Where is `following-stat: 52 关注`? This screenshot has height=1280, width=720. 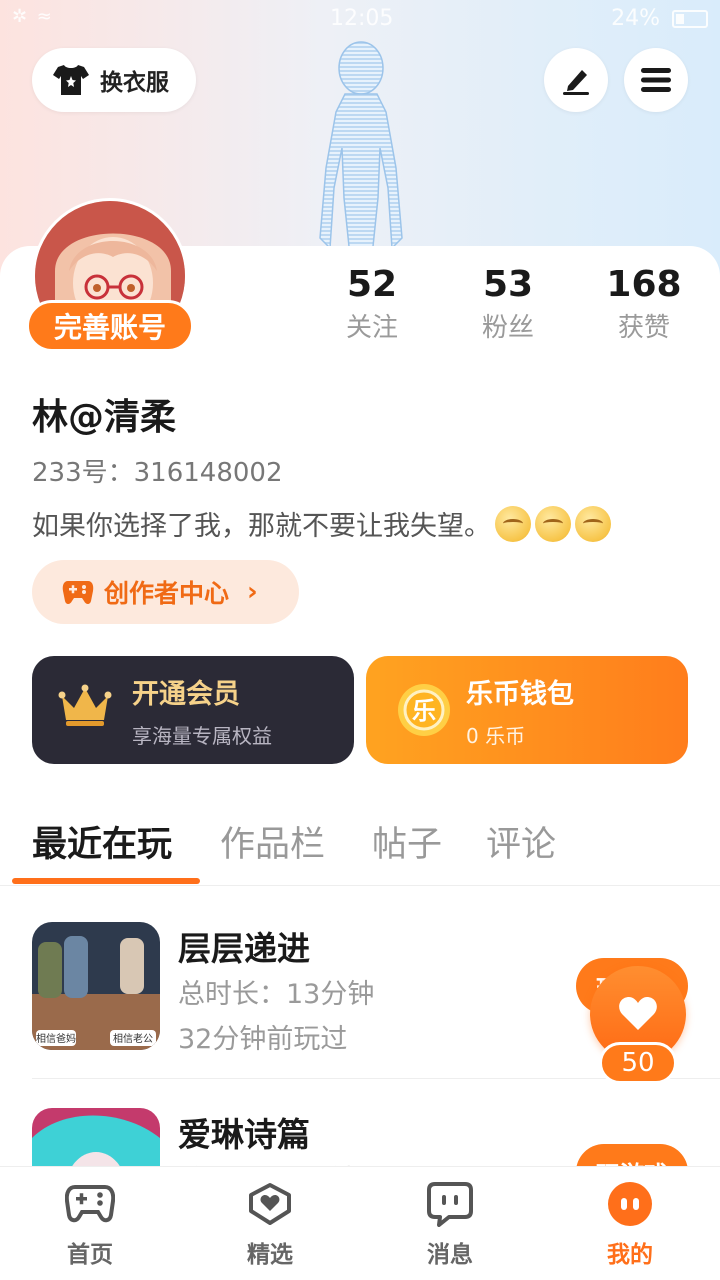 following-stat: 52 关注 is located at coordinates (372, 305).